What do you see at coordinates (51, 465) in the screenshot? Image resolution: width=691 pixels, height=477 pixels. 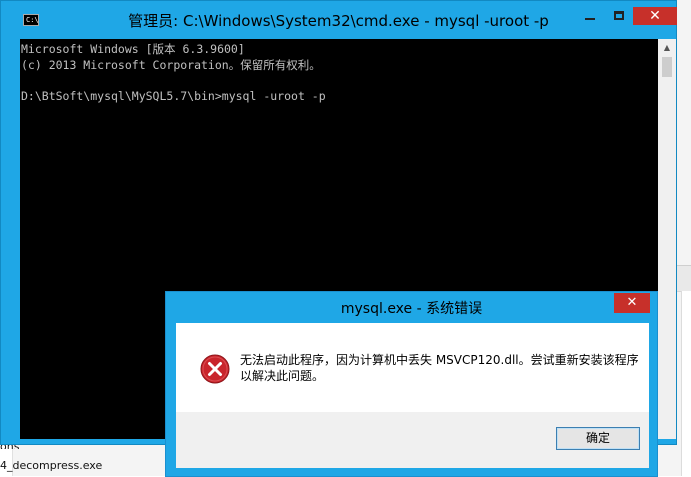 I see `file-item: 4_decompress.exe` at bounding box center [51, 465].